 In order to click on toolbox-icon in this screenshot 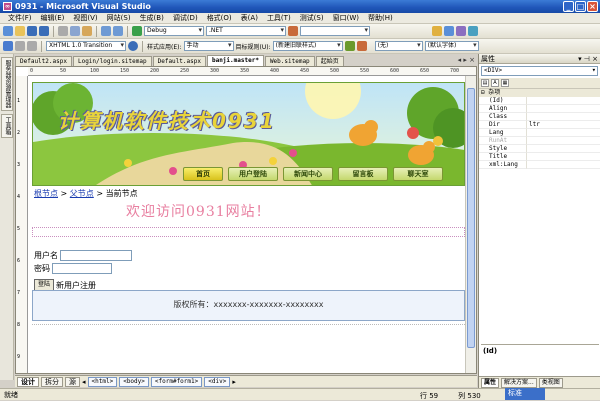, I will do `click(473, 31)`.